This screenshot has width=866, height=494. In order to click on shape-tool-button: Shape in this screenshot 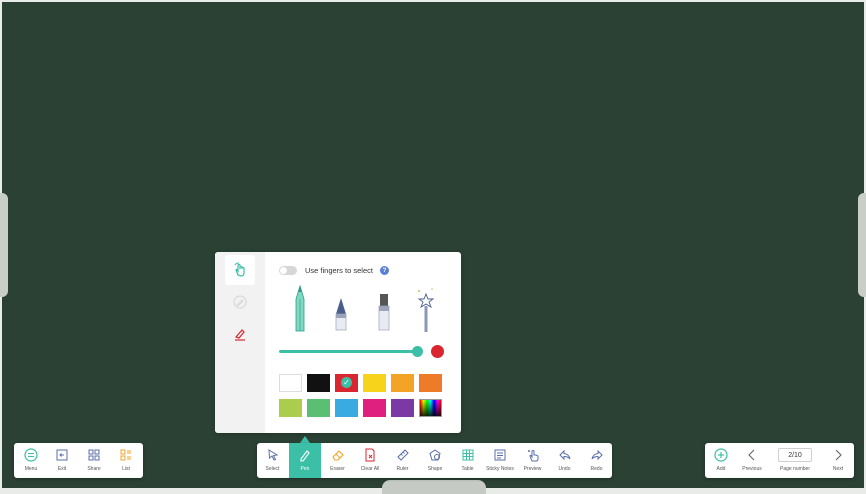, I will do `click(435, 460)`.